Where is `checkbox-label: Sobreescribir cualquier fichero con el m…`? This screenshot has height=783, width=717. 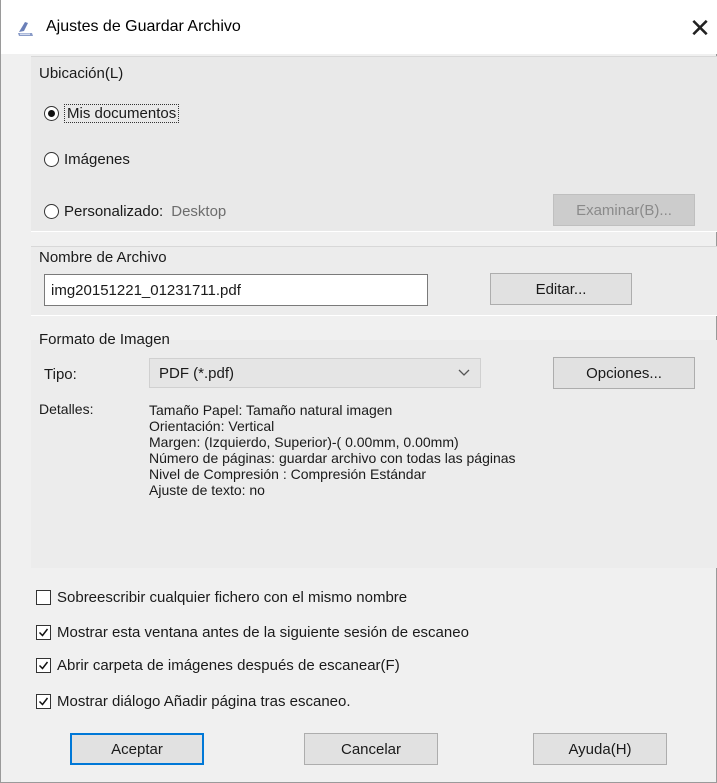 checkbox-label: Sobreescribir cualquier fichero con el m… is located at coordinates (232, 597).